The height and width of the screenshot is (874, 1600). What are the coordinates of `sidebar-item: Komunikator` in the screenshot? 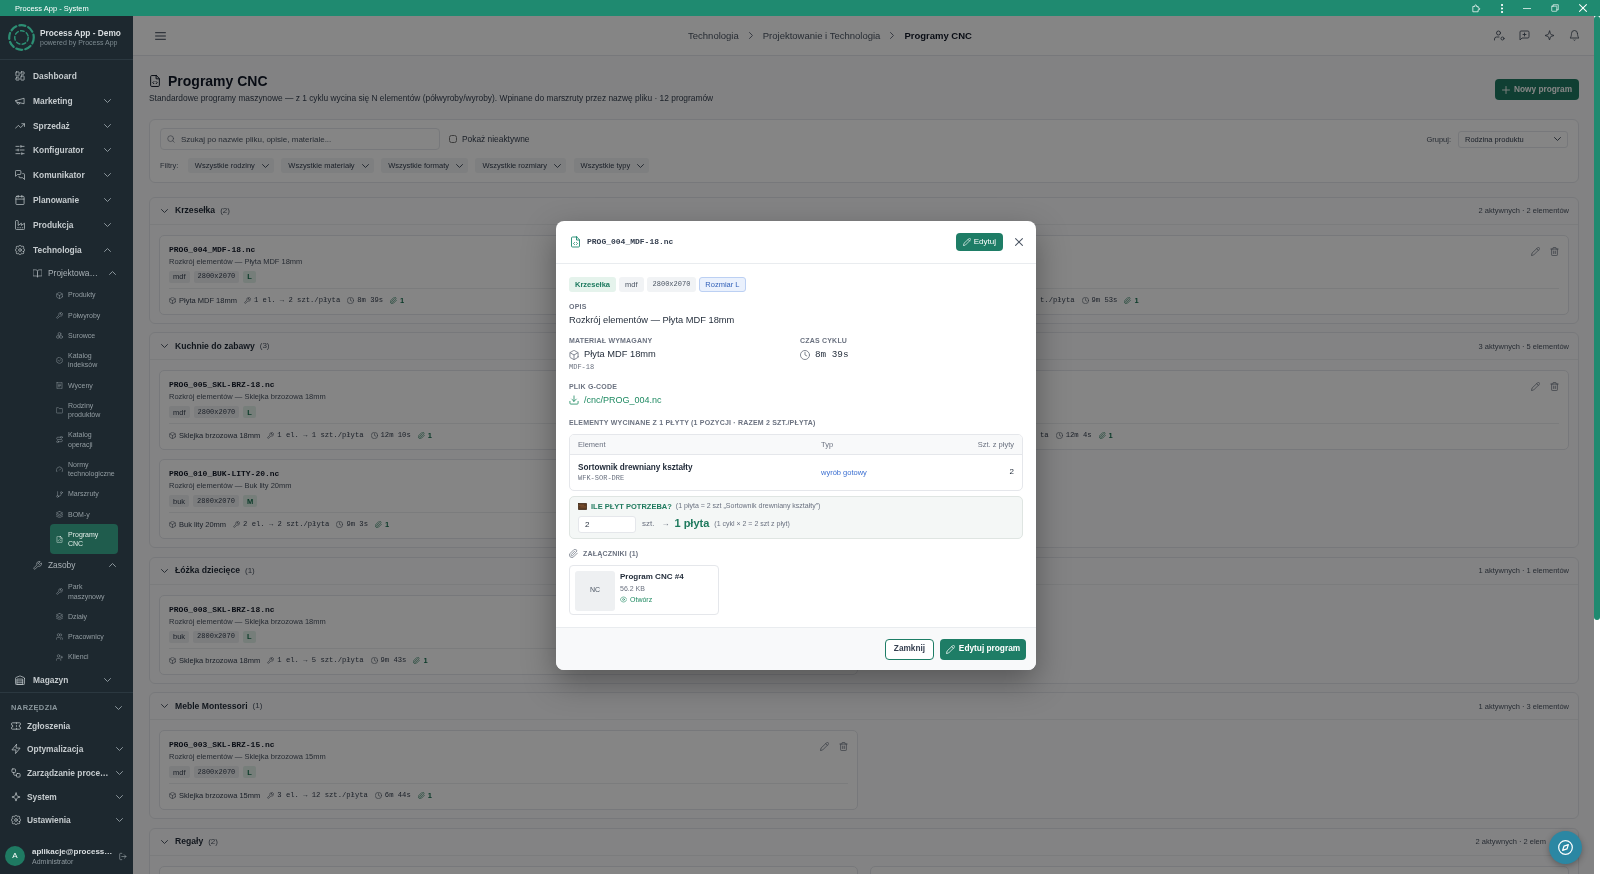 It's located at (66, 175).